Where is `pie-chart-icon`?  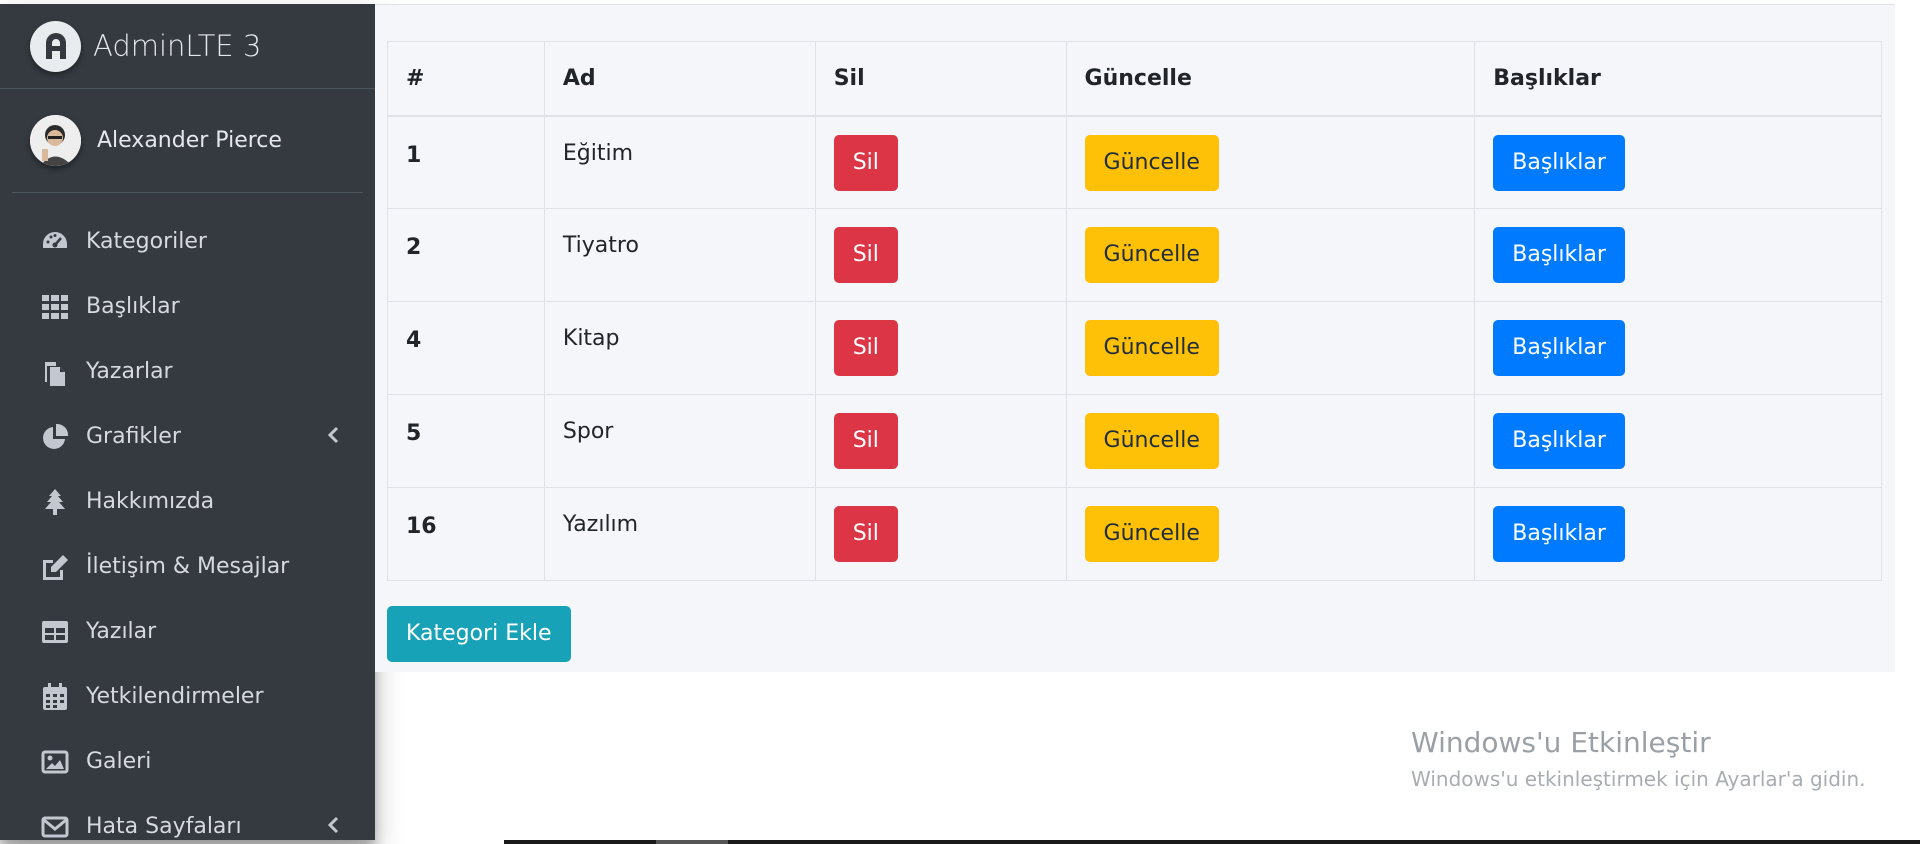 pie-chart-icon is located at coordinates (55, 437).